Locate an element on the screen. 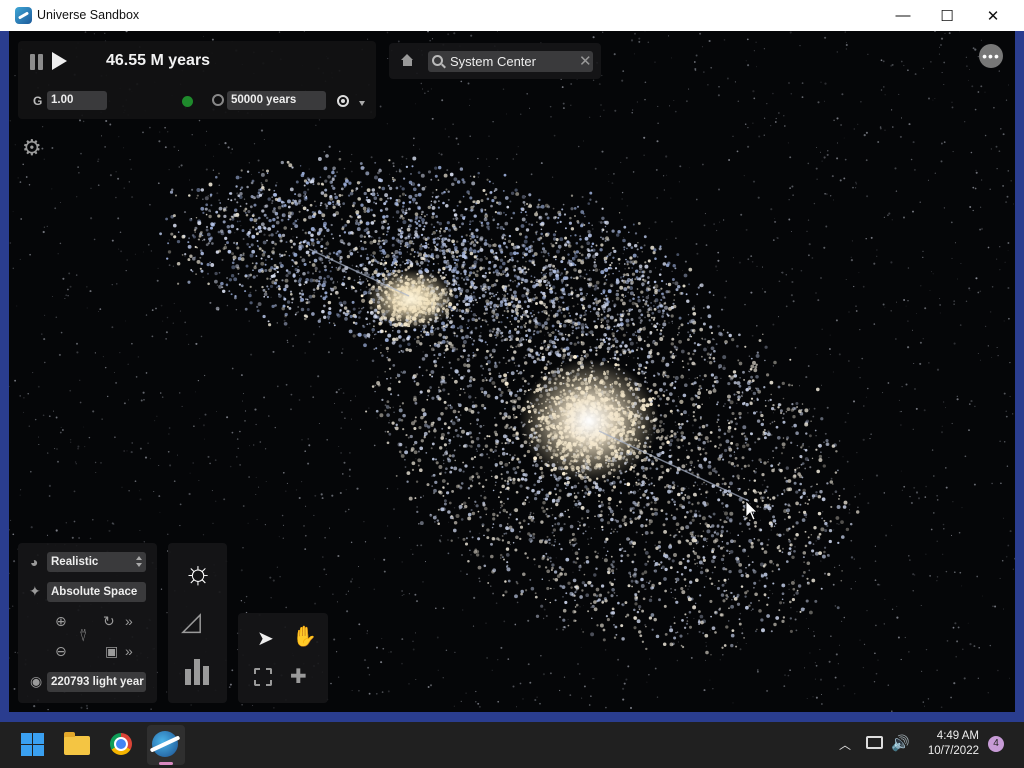  camera-icon: ▣ is located at coordinates (111, 651).